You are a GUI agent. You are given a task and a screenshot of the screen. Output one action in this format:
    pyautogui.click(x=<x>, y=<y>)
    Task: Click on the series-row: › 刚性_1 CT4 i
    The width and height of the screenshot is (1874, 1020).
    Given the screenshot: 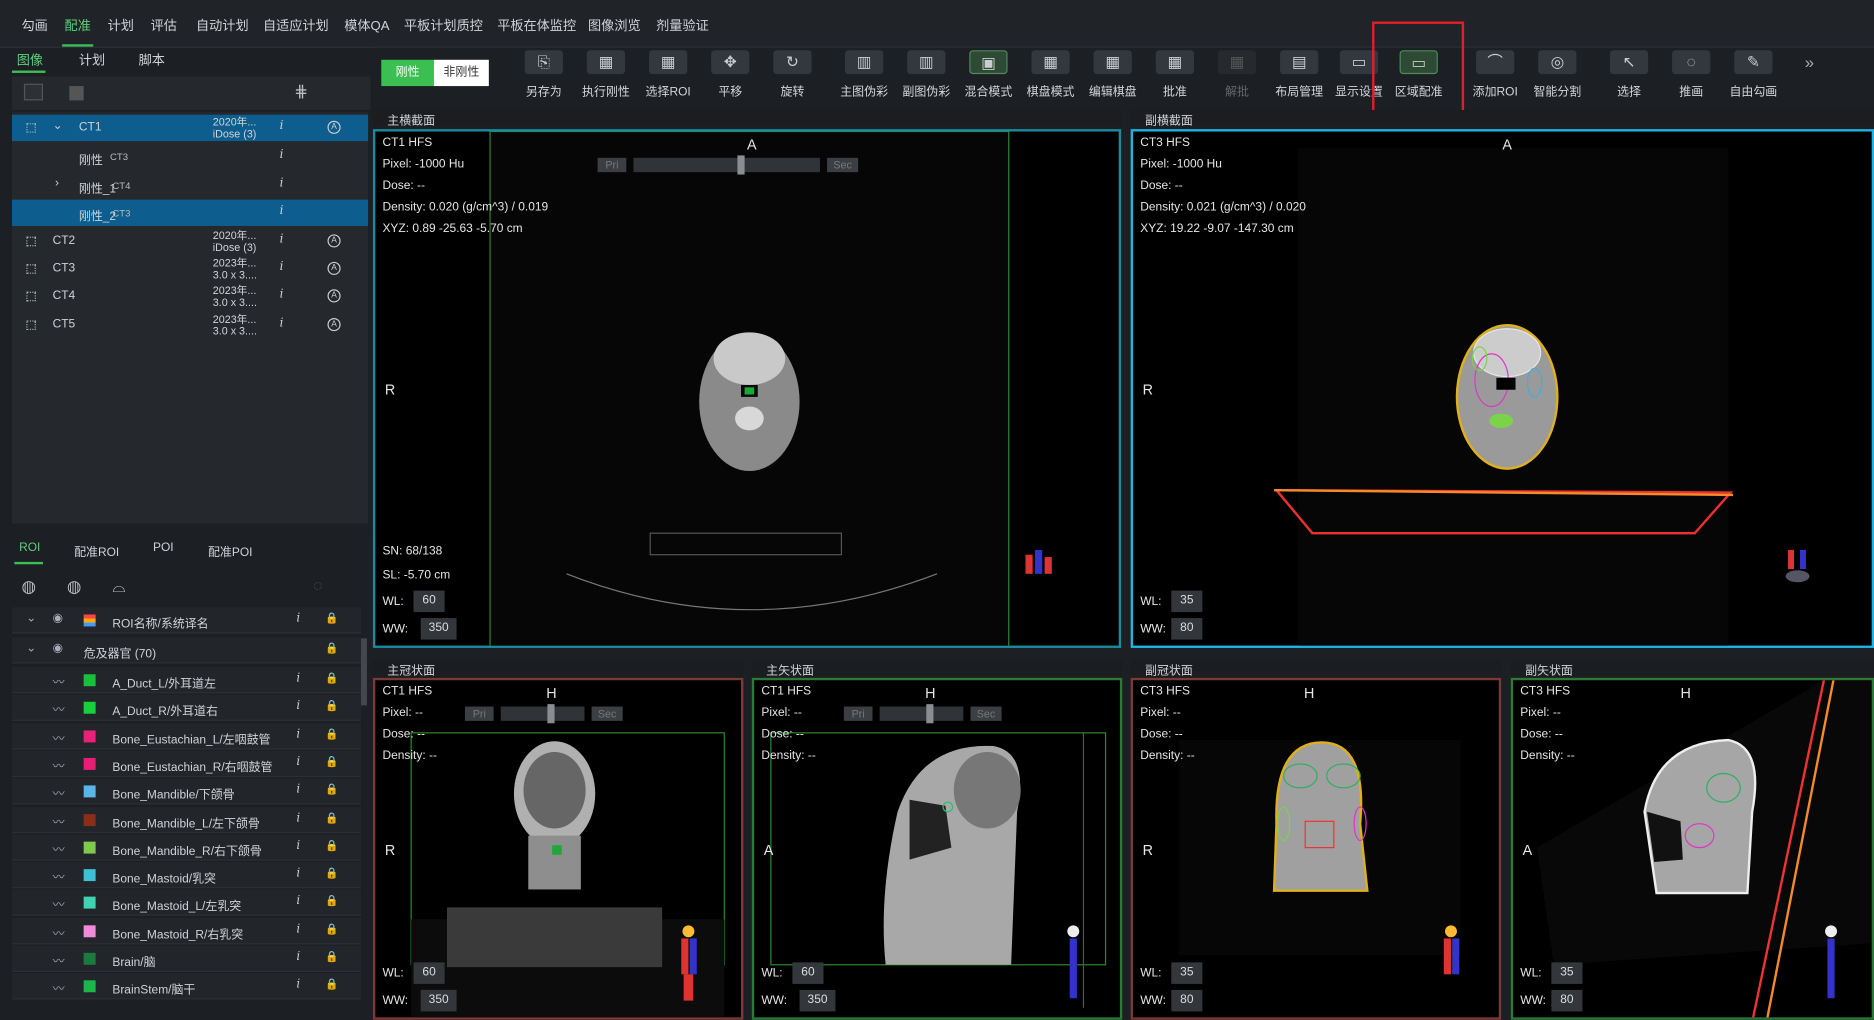 What is the action you would take?
    pyautogui.click(x=190, y=185)
    